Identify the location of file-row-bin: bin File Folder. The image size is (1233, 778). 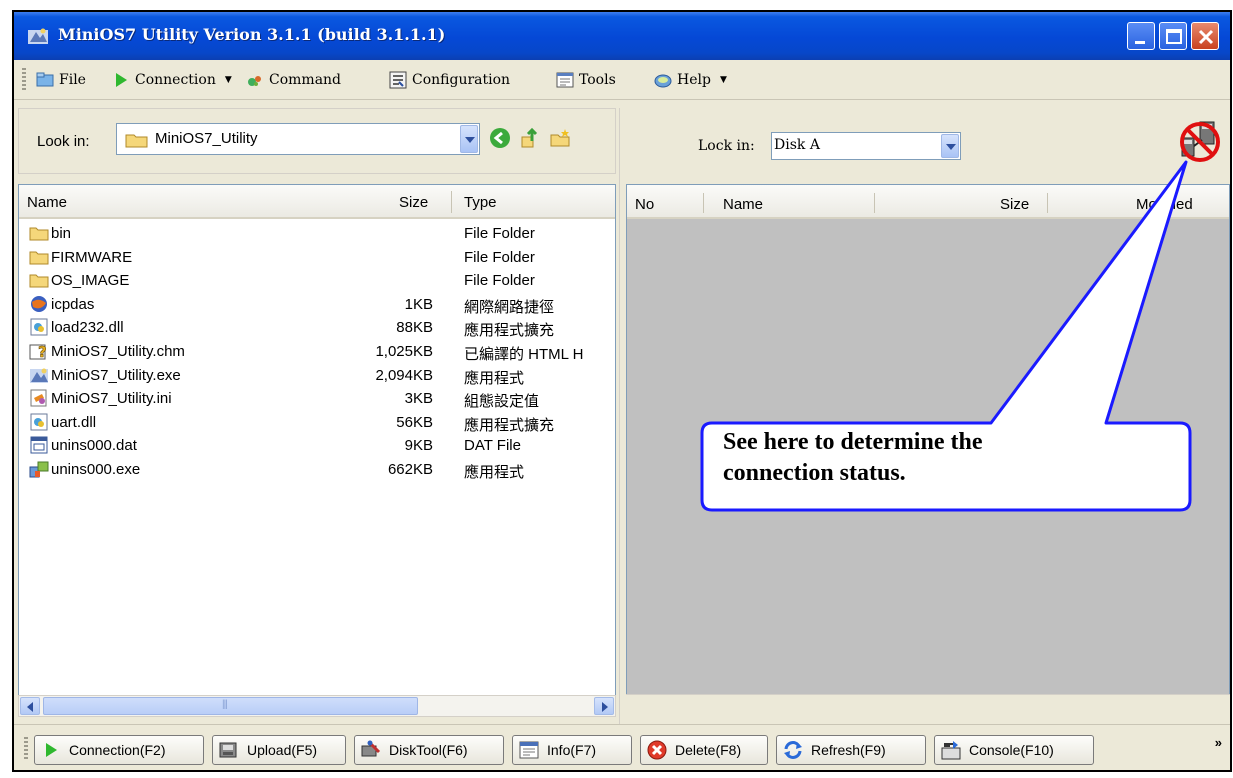
(317, 235).